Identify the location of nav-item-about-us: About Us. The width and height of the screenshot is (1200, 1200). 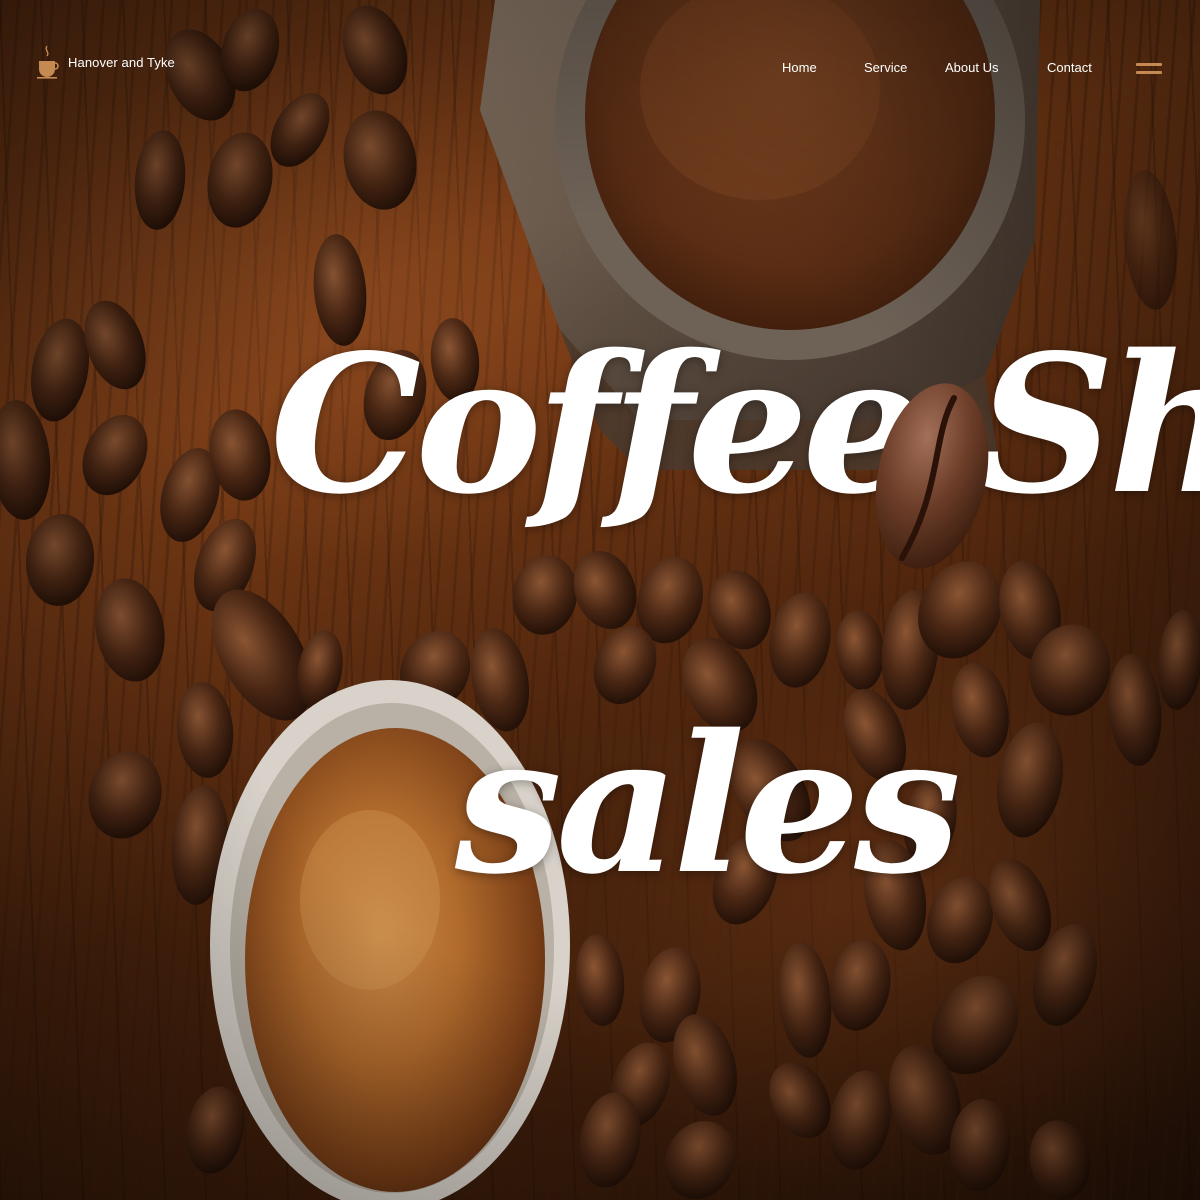
(971, 67).